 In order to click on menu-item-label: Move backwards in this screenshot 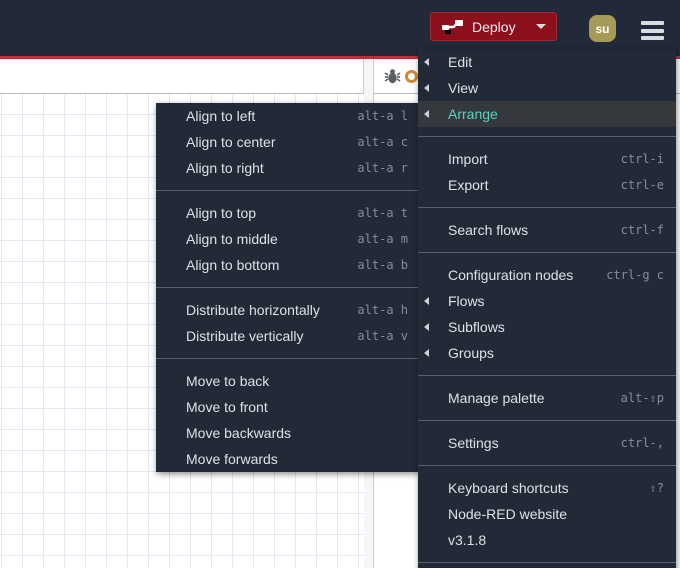, I will do `click(239, 433)`.